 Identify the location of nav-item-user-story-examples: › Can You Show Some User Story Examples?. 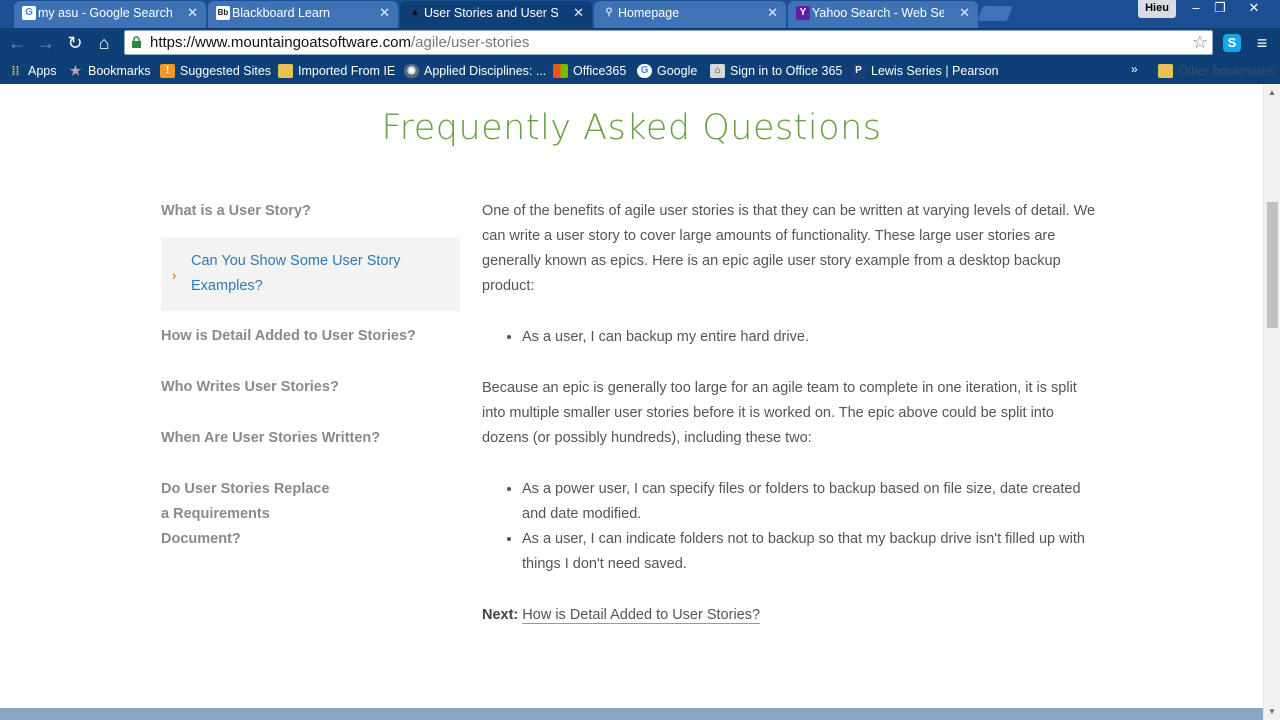
(310, 274).